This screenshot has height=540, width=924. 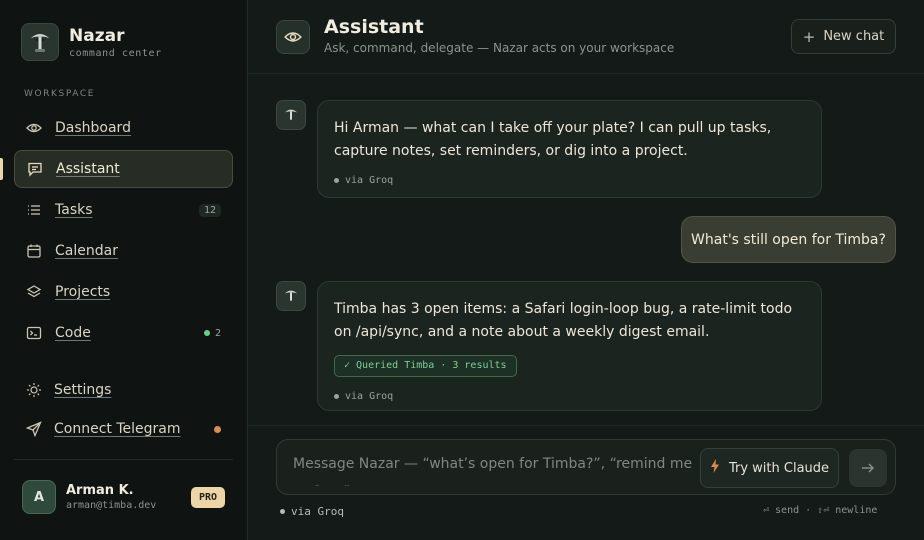 What do you see at coordinates (209, 210) in the screenshot?
I see `tasks-count-badge: 12` at bounding box center [209, 210].